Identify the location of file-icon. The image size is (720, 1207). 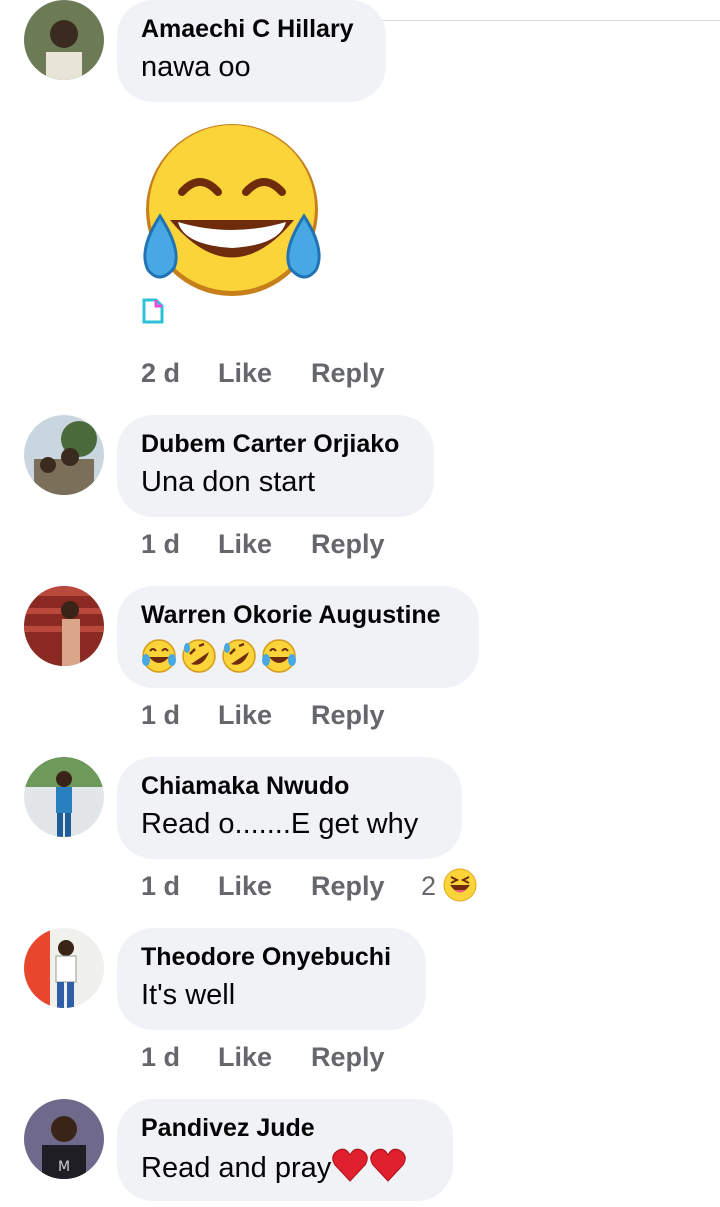
(153, 311).